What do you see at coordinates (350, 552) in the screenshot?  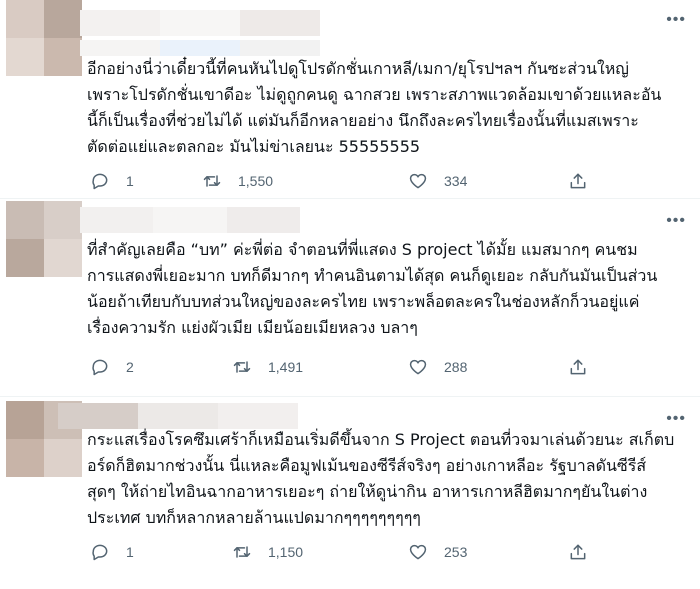 I see `tweet-actions: 1 1,150 253` at bounding box center [350, 552].